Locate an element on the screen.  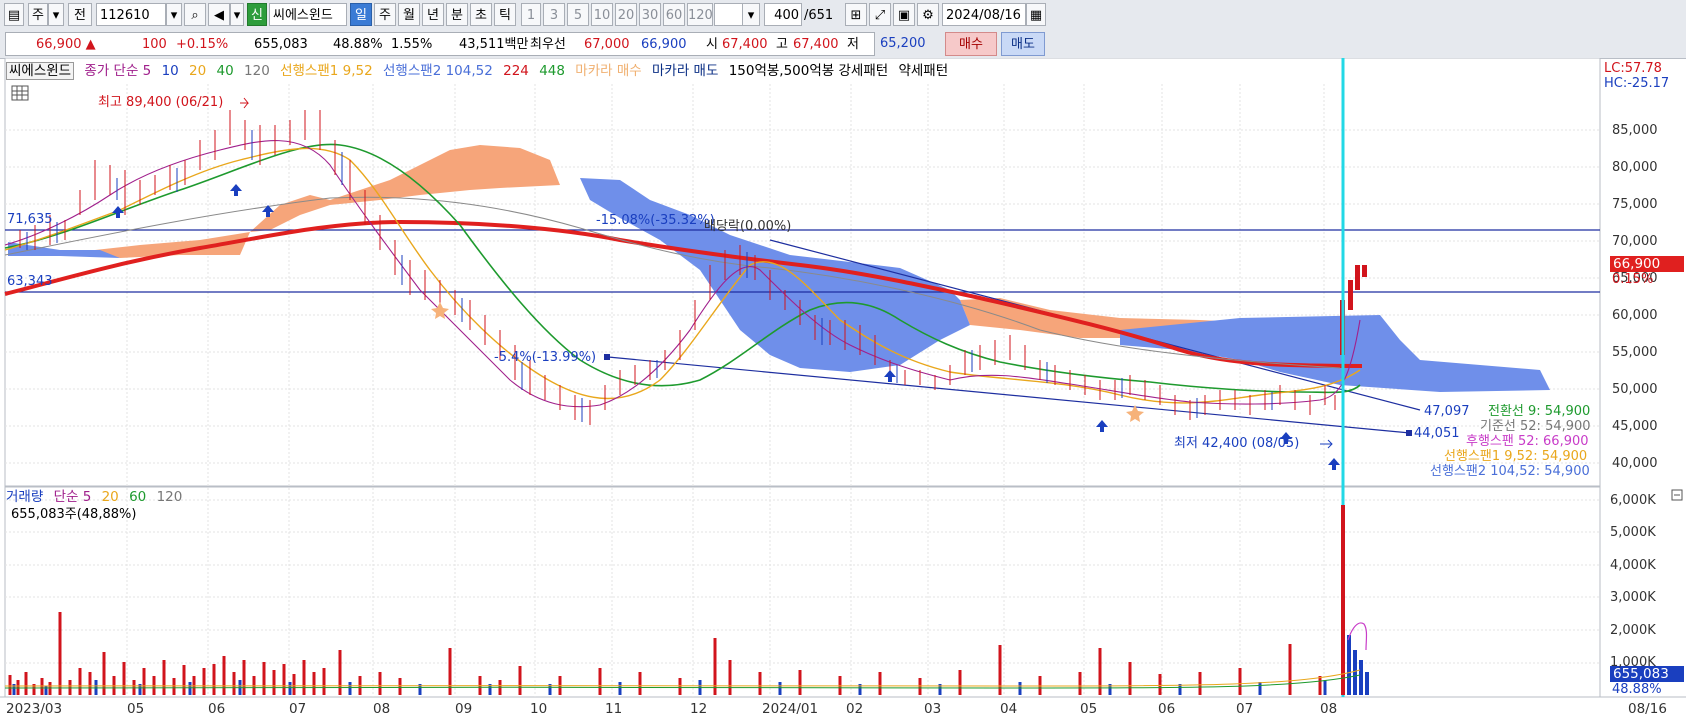
custom-period-dropdown-icon: ▾ is located at coordinates (751, 14).